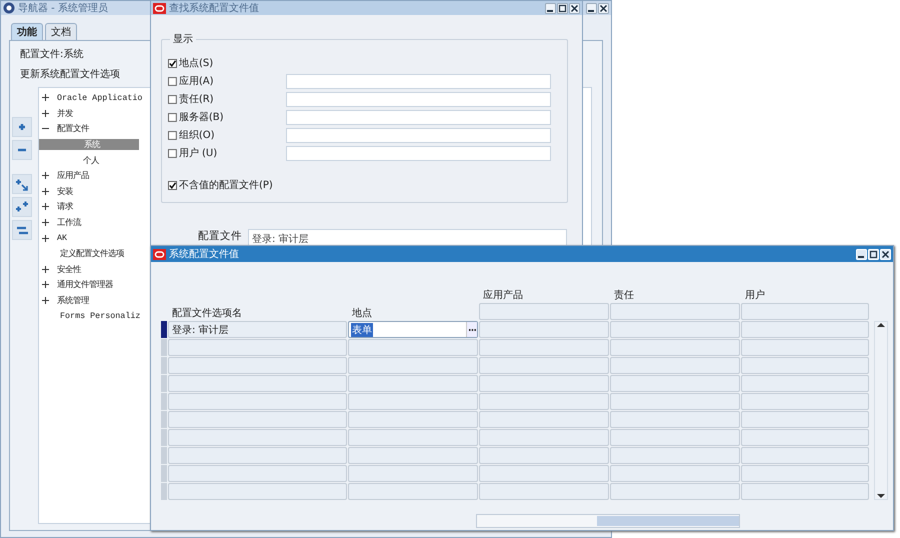 This screenshot has width=900, height=538. What do you see at coordinates (873, 254) in the screenshot?
I see `maximize-icon` at bounding box center [873, 254].